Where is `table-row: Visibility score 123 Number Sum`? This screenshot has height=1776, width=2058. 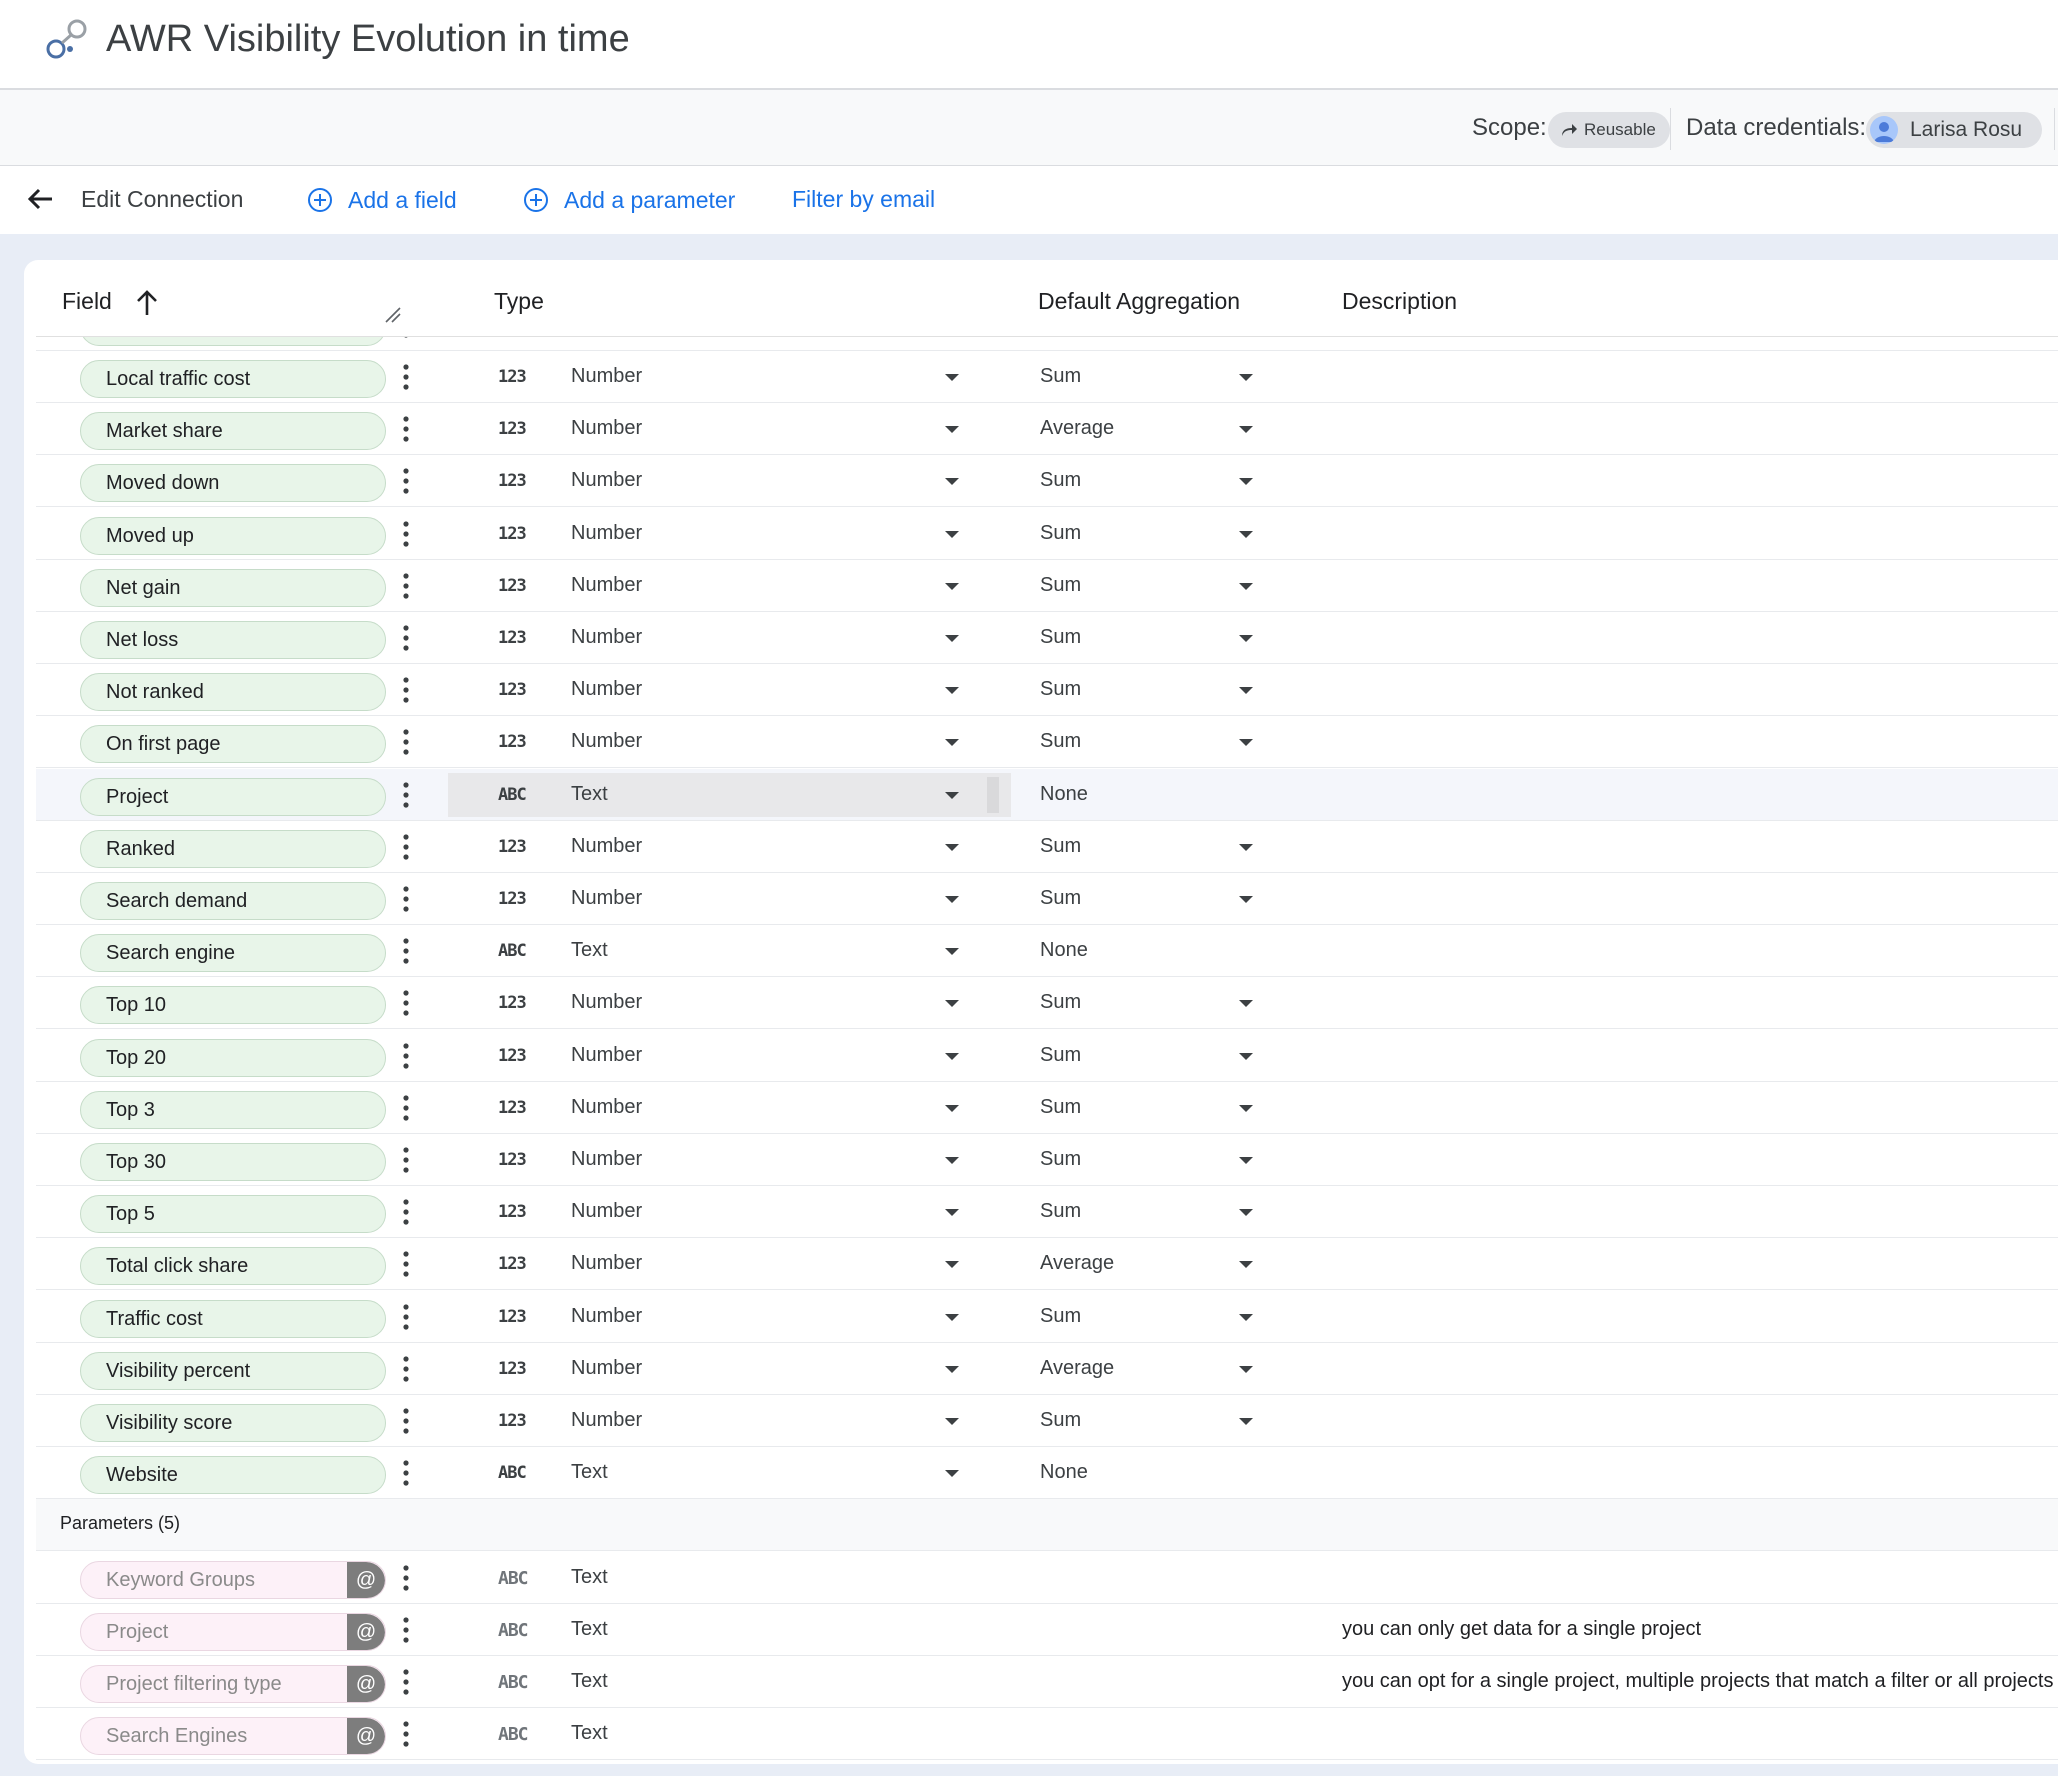 table-row: Visibility score 123 Number Sum is located at coordinates (1047, 1421).